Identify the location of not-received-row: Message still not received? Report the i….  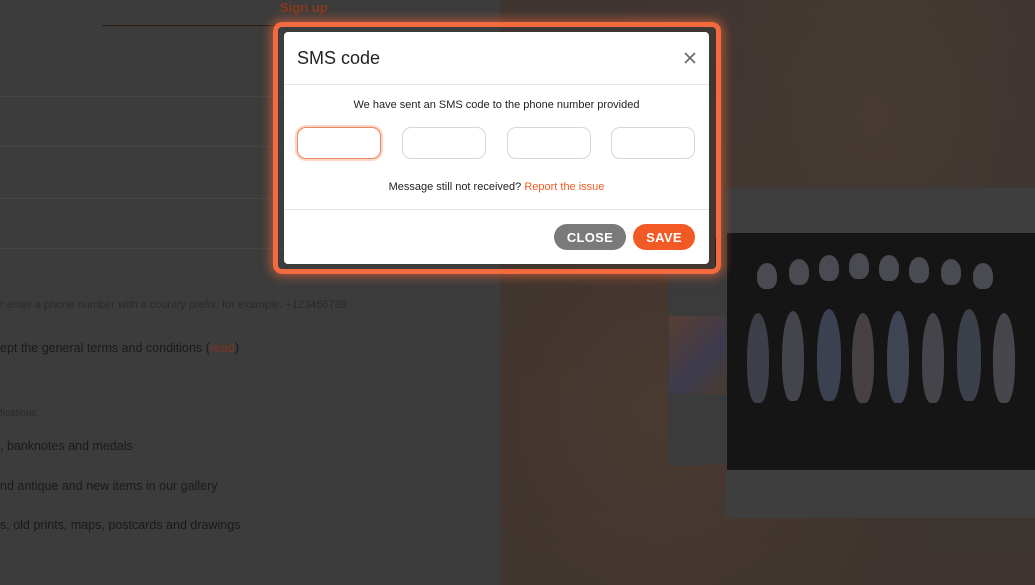
(496, 187).